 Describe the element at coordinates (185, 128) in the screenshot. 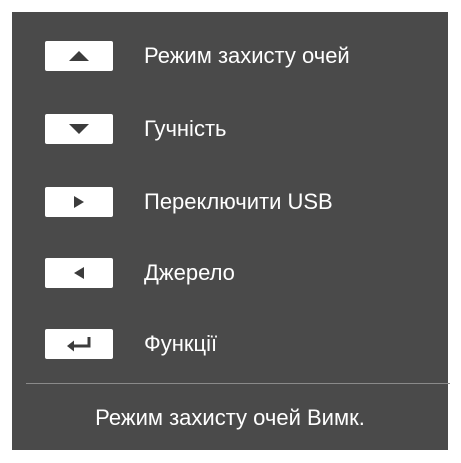

I see `menu-item-label: Гучність` at that location.